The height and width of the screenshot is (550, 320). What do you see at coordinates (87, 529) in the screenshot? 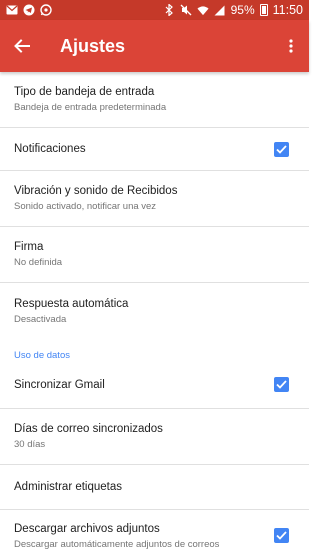
I see `setting-title: Descargar archivos adjuntos` at bounding box center [87, 529].